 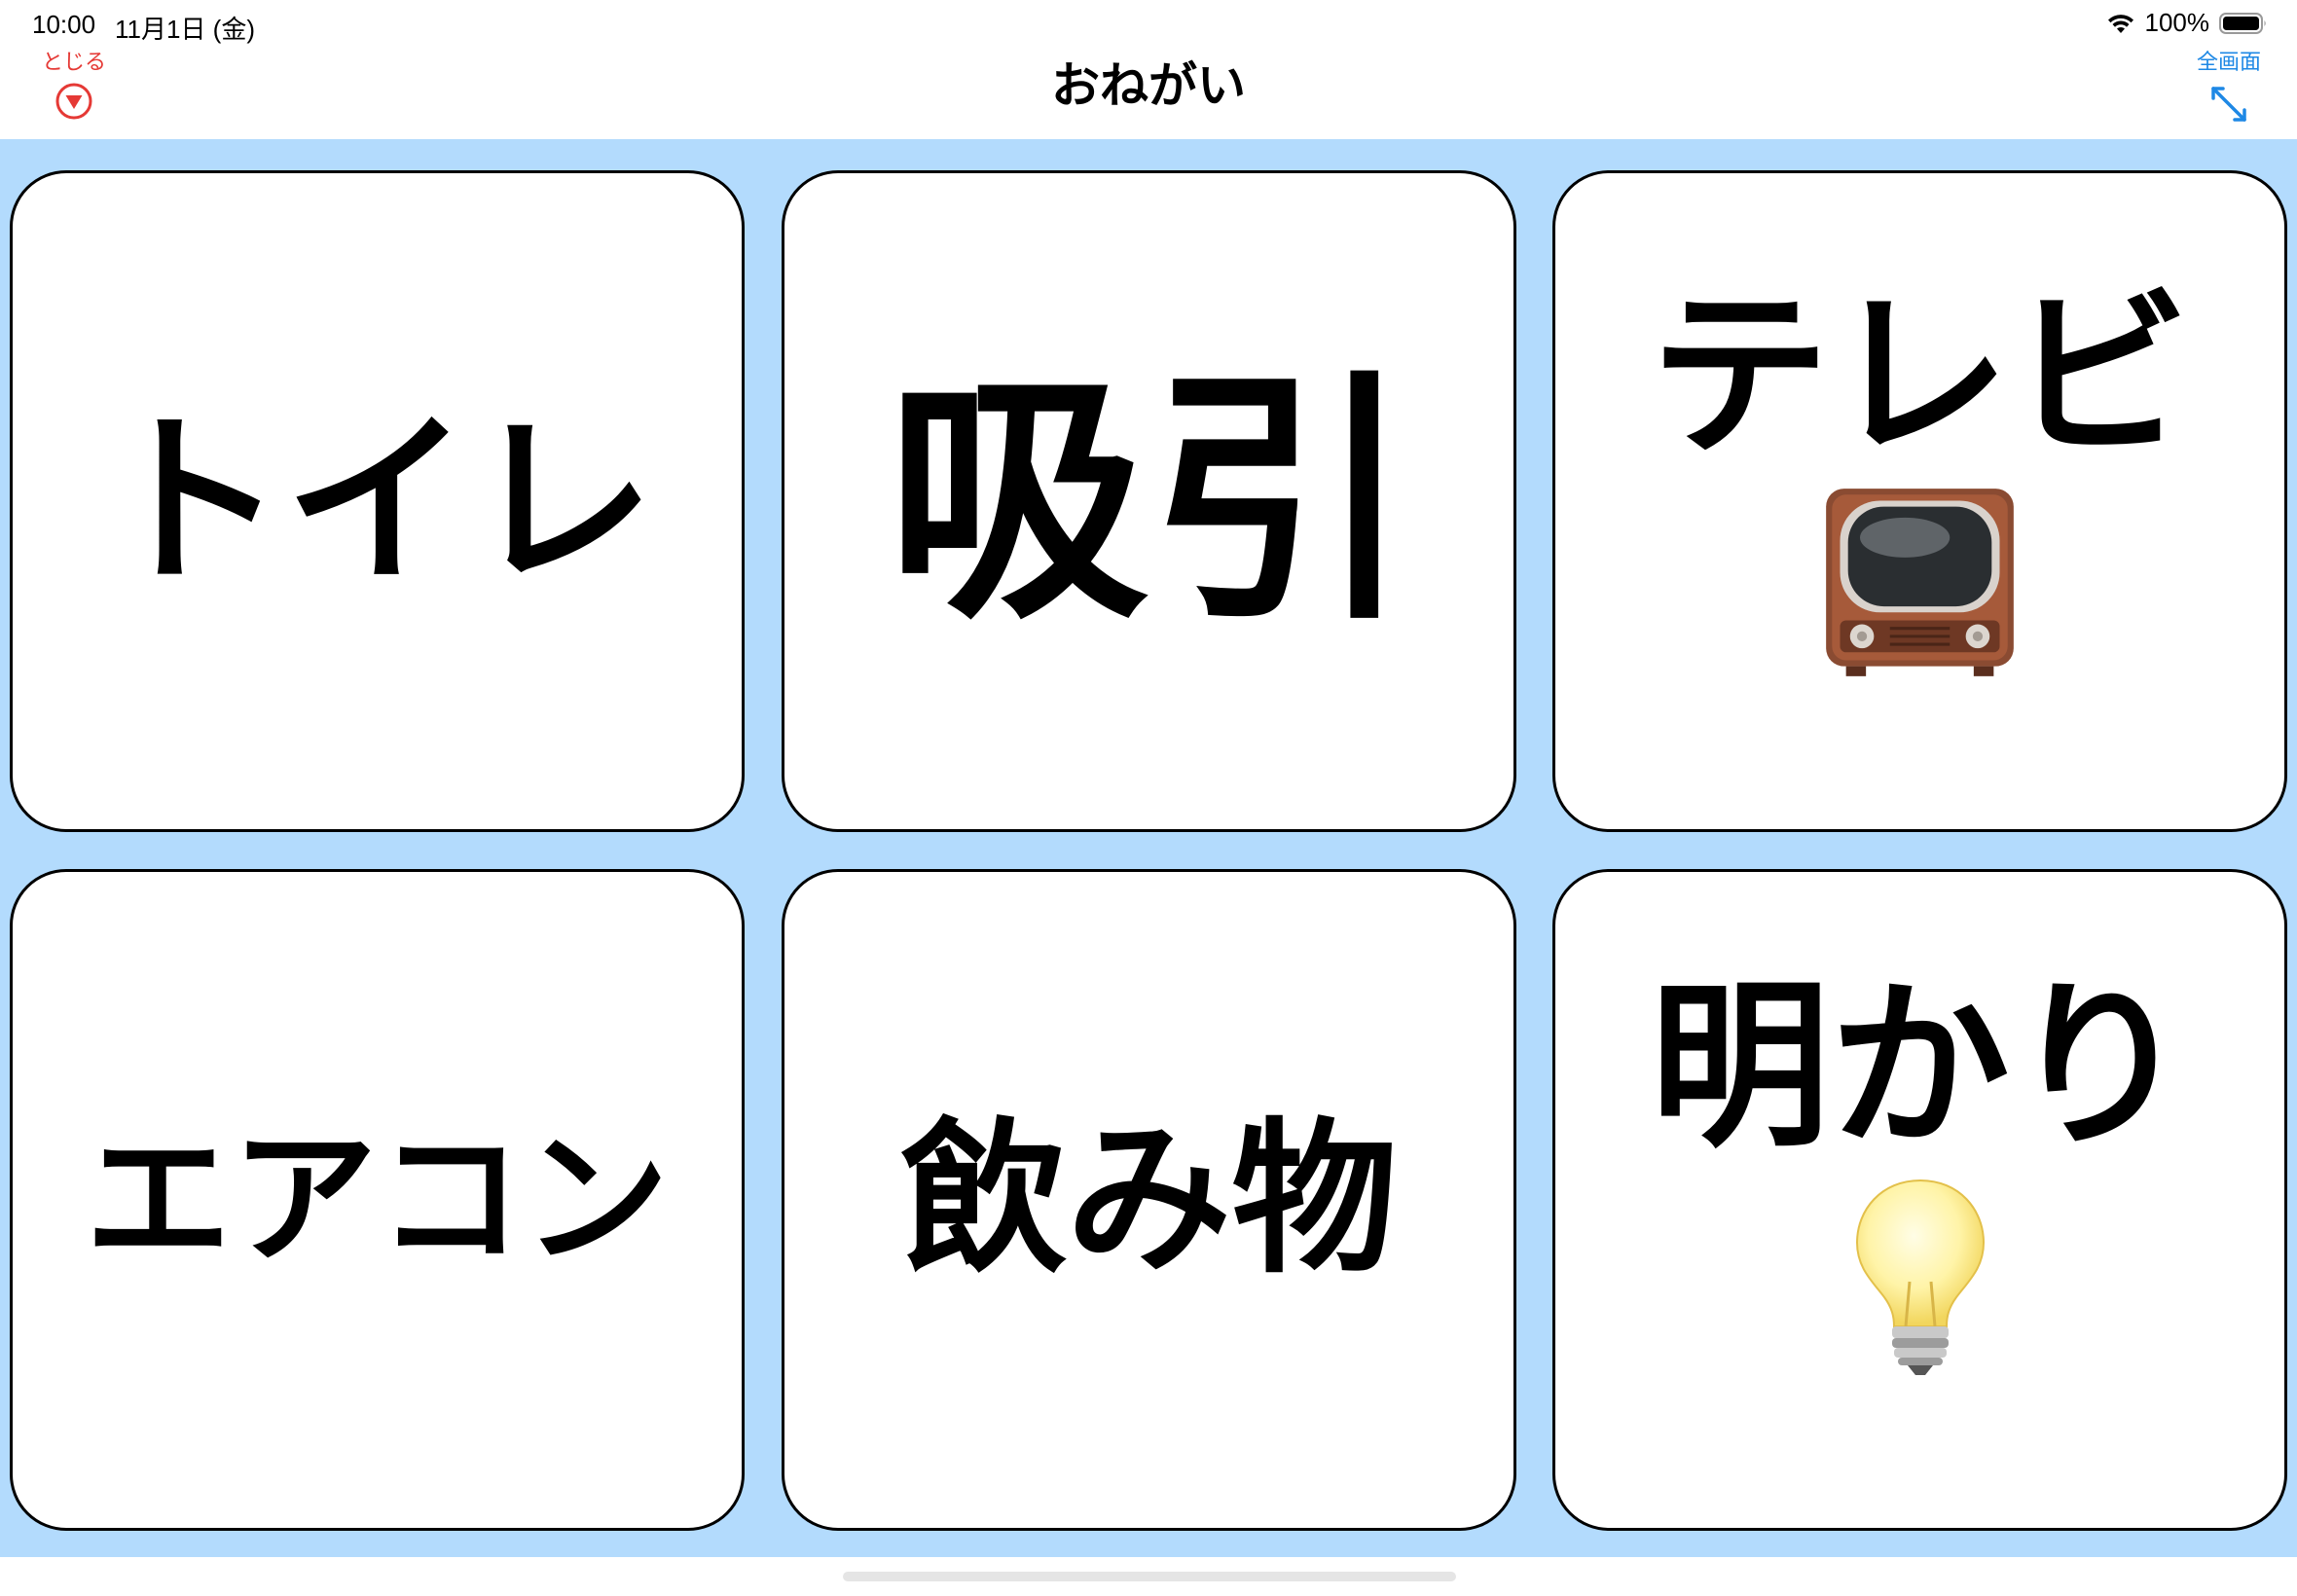 What do you see at coordinates (2243, 23) in the screenshot?
I see `battery-icon` at bounding box center [2243, 23].